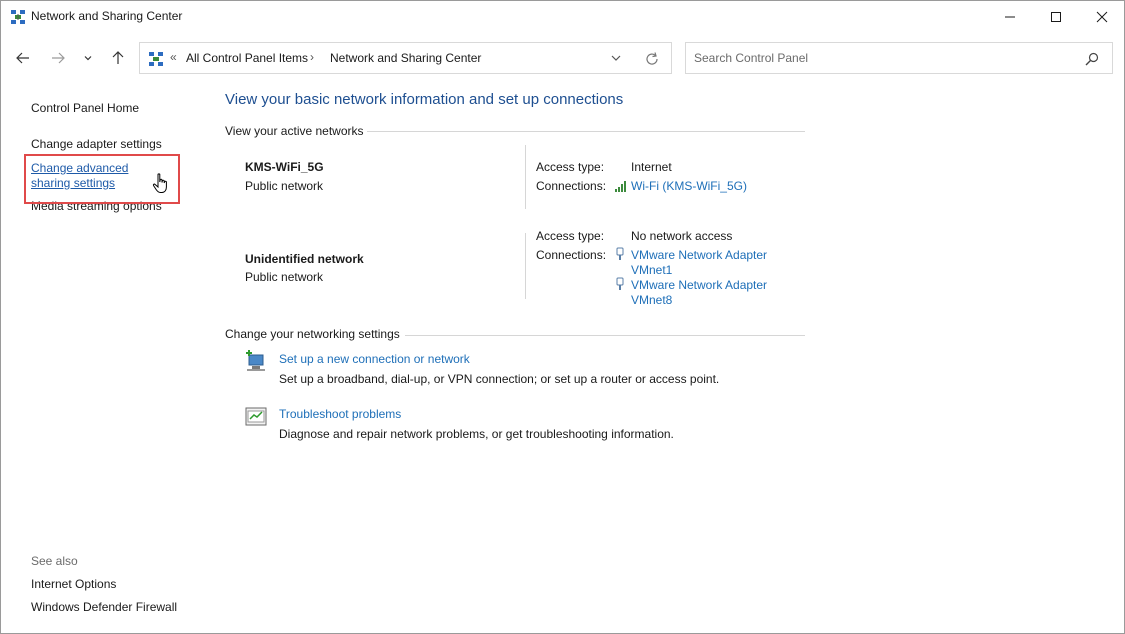 This screenshot has width=1125, height=634. What do you see at coordinates (1092, 59) in the screenshot?
I see `search-icon` at bounding box center [1092, 59].